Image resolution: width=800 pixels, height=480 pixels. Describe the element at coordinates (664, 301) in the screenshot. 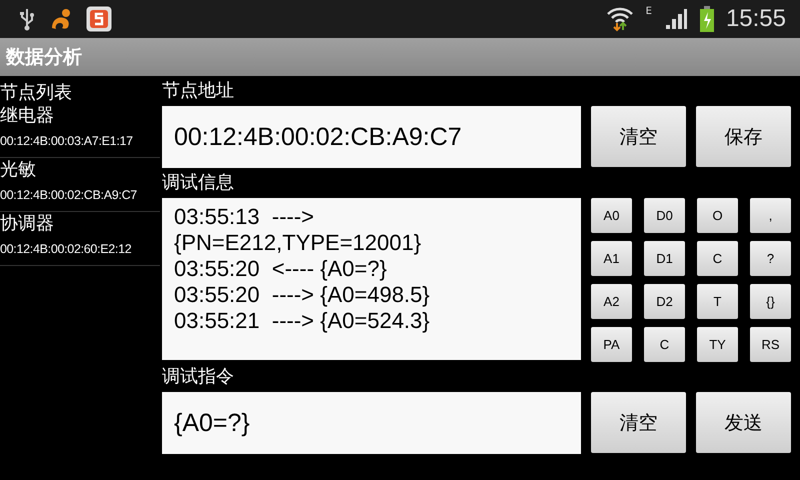

I see `key-button: D2` at that location.